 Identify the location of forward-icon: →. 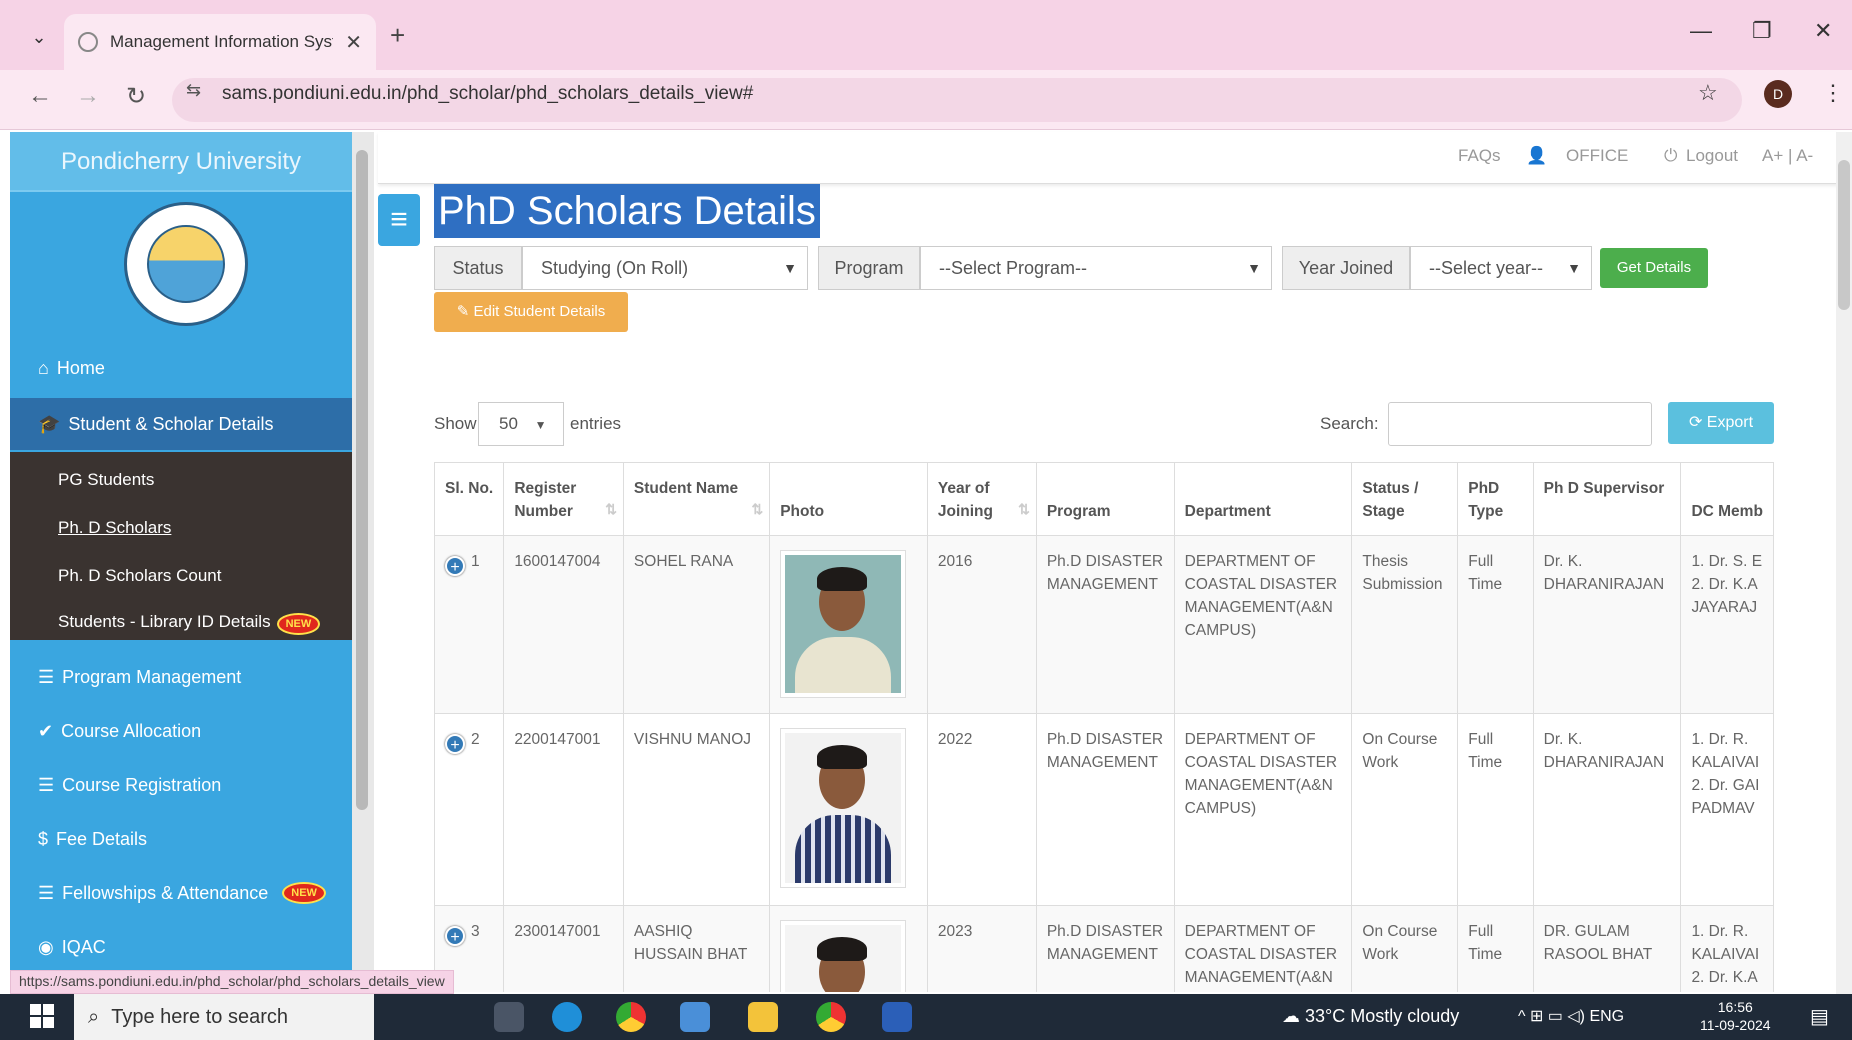
(88, 96).